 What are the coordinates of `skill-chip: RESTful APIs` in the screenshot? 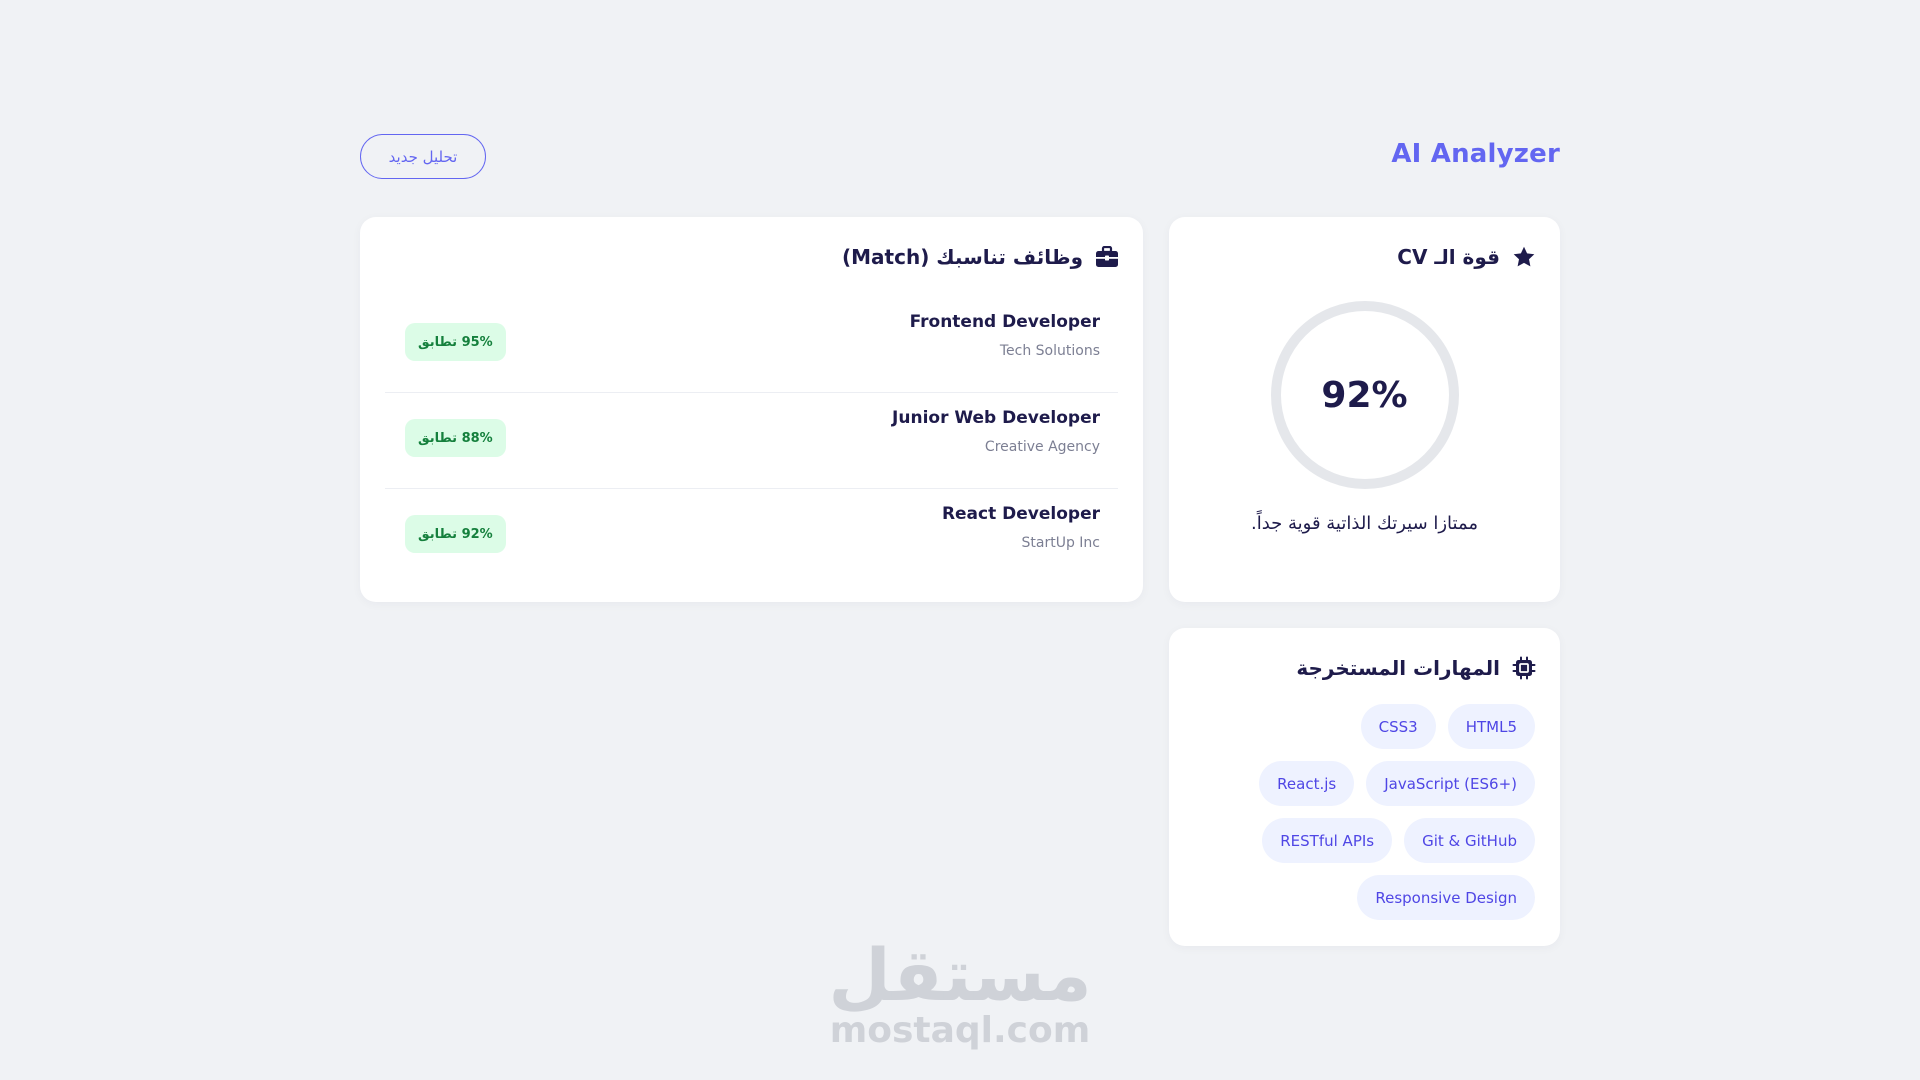 It's located at (1327, 840).